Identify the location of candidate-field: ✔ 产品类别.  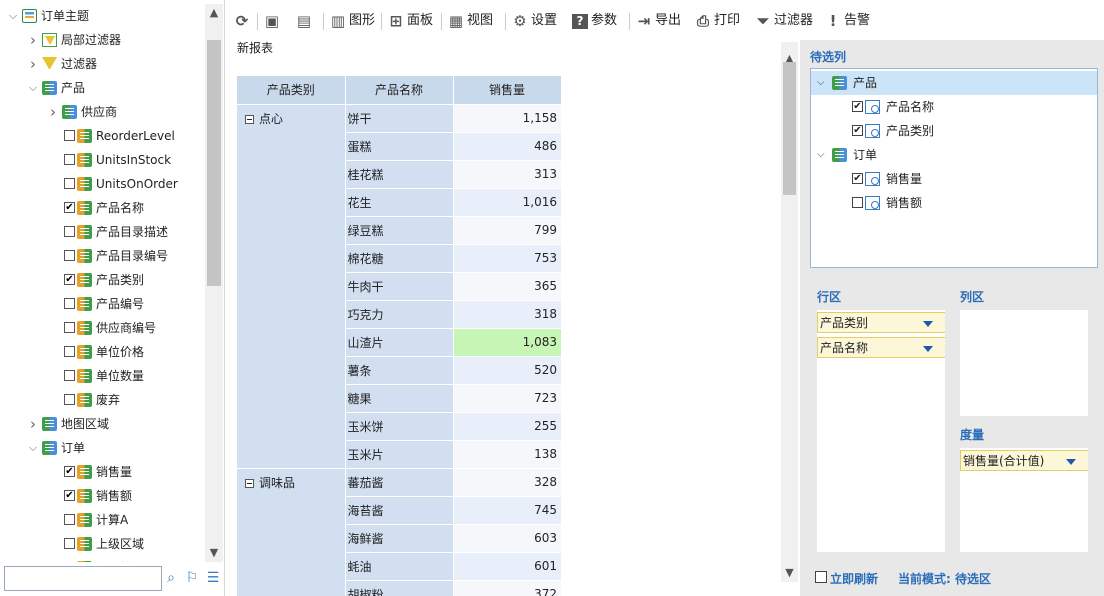
(954, 131).